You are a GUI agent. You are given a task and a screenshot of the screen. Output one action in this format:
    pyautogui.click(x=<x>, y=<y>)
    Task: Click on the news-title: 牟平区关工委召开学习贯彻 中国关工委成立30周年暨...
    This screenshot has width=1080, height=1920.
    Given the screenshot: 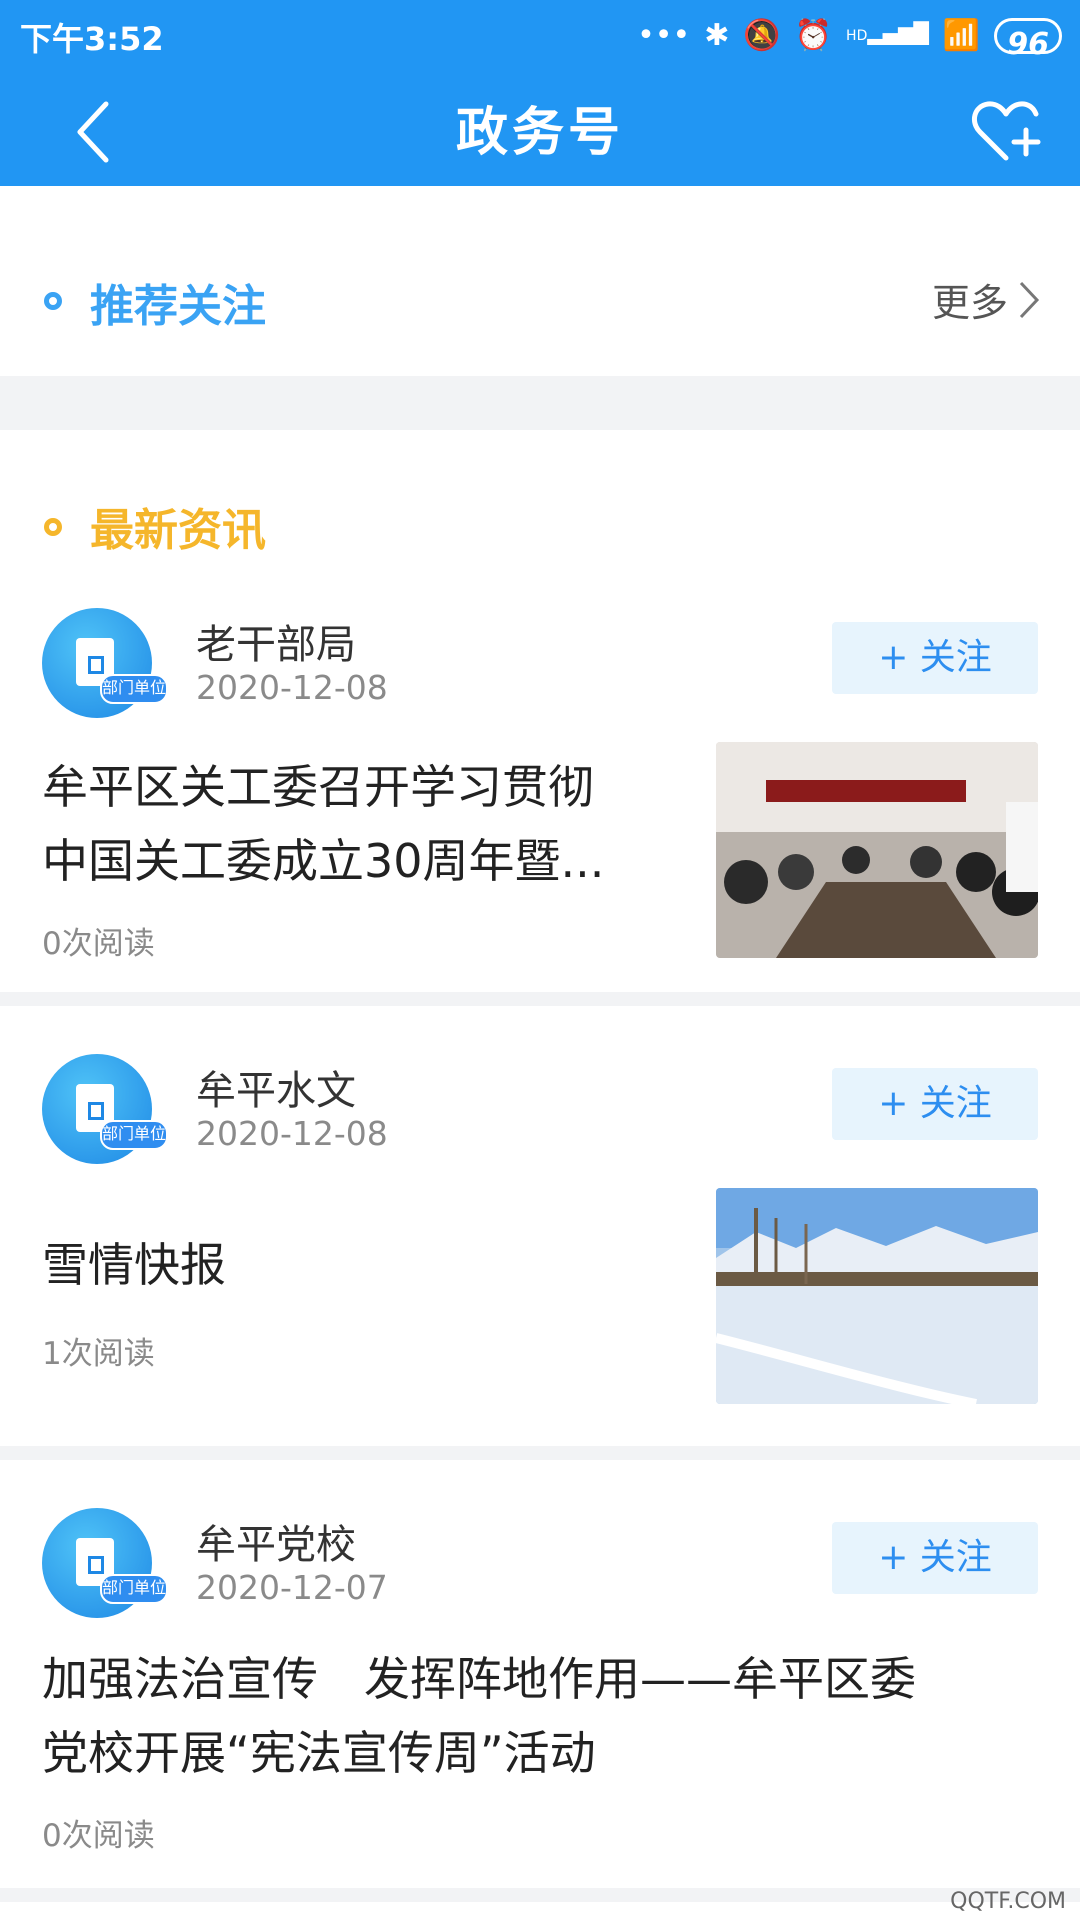 What is the action you would take?
    pyautogui.click(x=323, y=824)
    